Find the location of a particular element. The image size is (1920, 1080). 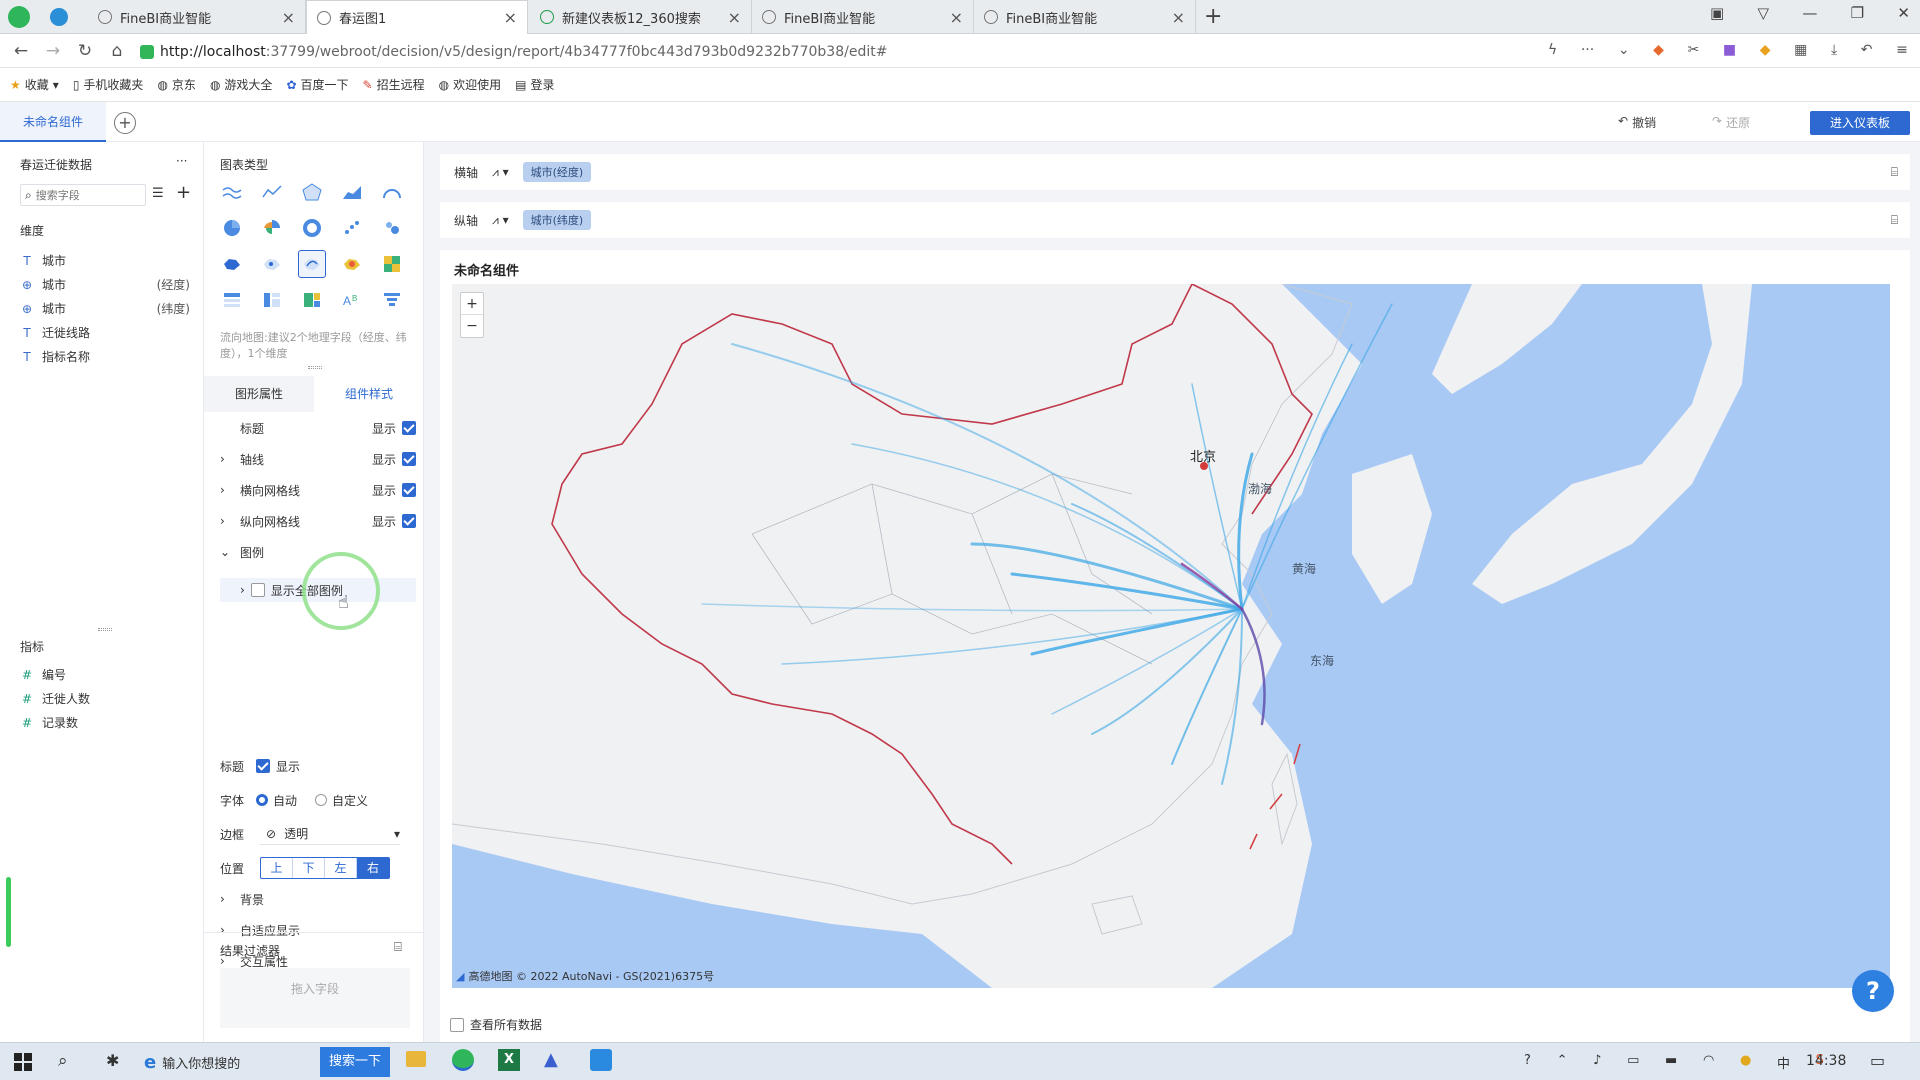

hgrid-show-checkbox is located at coordinates (409, 490).